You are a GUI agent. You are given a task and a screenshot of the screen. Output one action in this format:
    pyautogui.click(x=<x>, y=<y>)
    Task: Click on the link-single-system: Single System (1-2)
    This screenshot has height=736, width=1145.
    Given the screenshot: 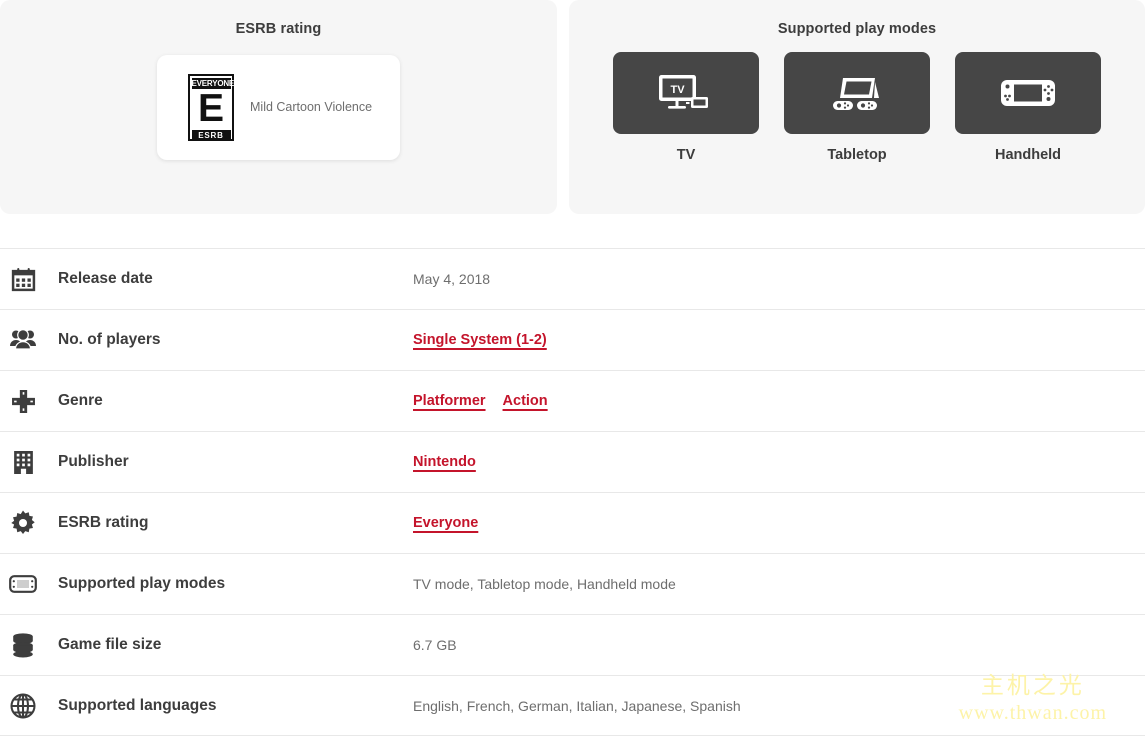 What is the action you would take?
    pyautogui.click(x=480, y=340)
    